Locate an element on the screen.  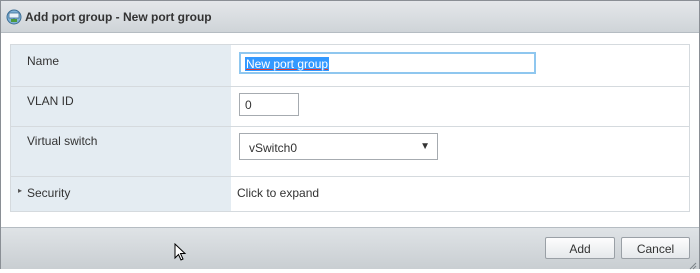
name-label-cell: Name is located at coordinates (121, 65).